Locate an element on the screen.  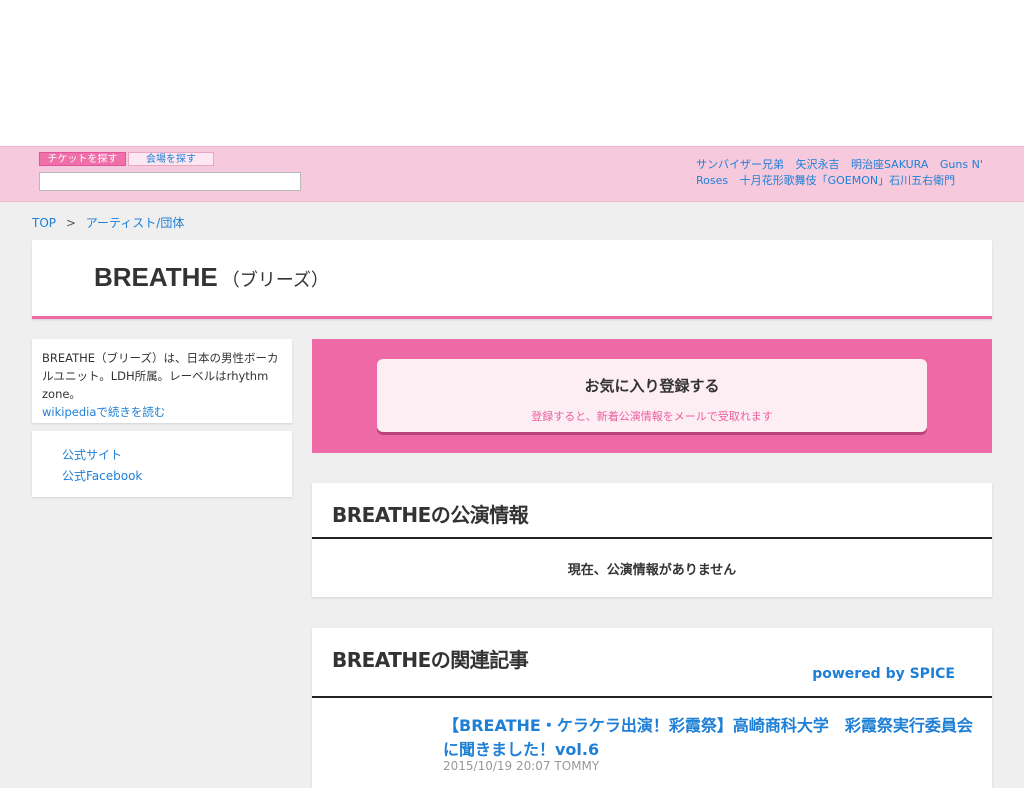
favorite-button-subtext: 登録すると、新着公演情報をメールで受取れます is located at coordinates (652, 416).